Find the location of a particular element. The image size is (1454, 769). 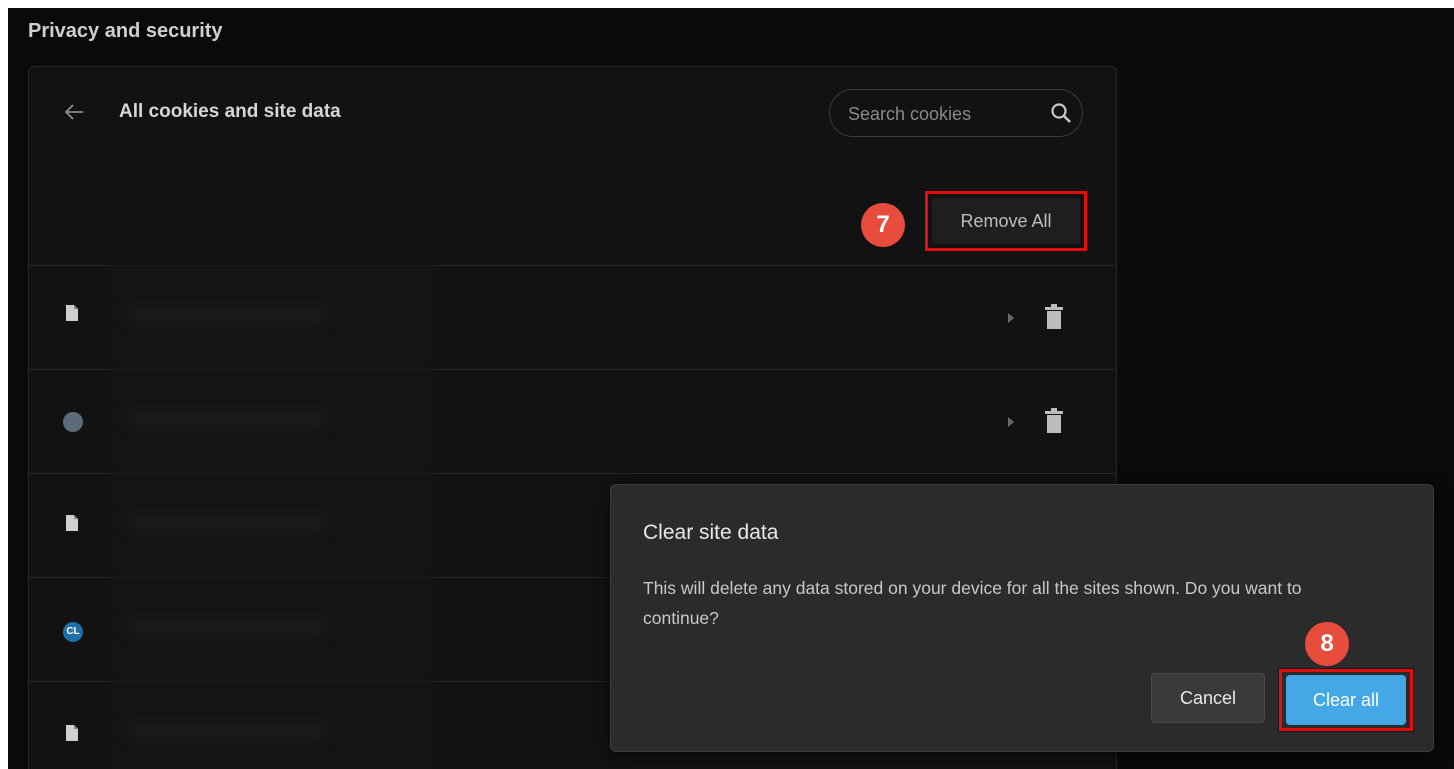

site-favicon is located at coordinates (73, 422).